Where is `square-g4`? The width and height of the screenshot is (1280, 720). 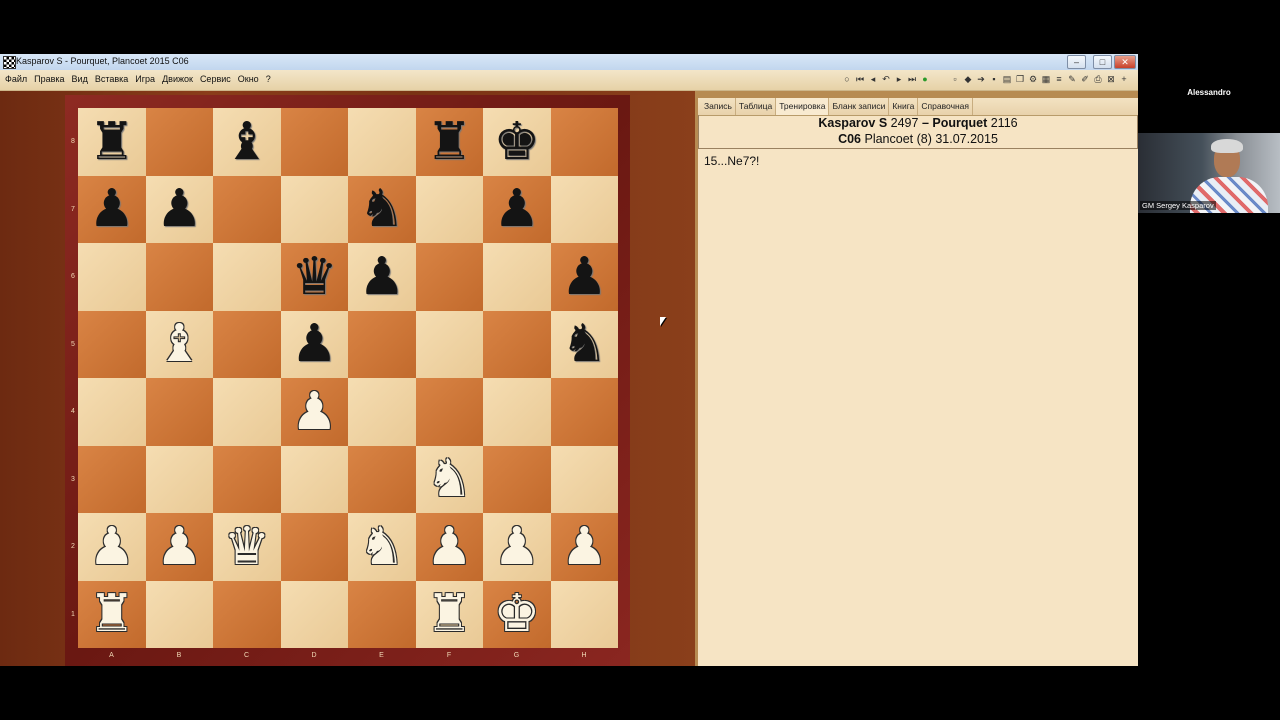
square-g4 is located at coordinates (517, 412).